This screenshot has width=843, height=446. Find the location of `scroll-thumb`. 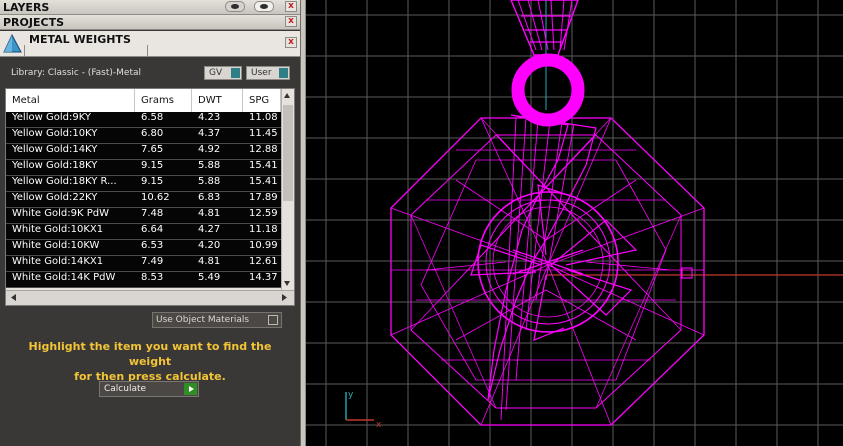

scroll-thumb is located at coordinates (288, 153).